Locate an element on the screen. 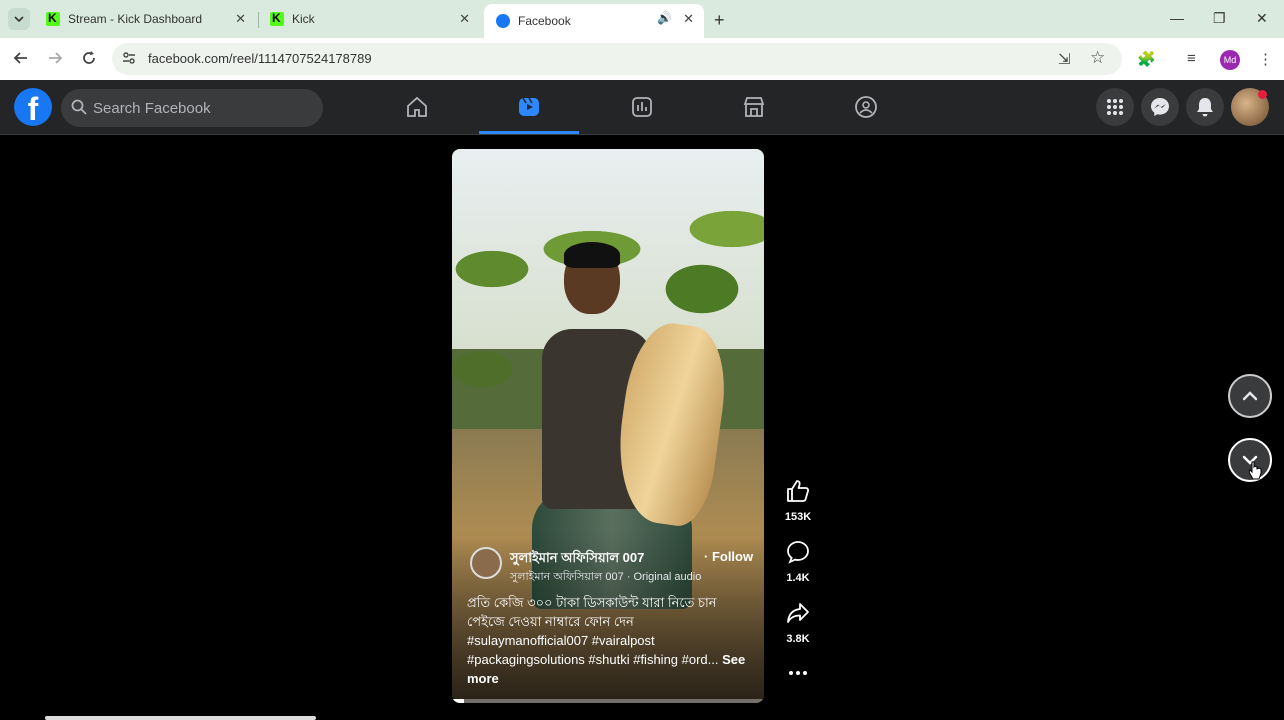  marketplace-icon is located at coordinates (754, 107).